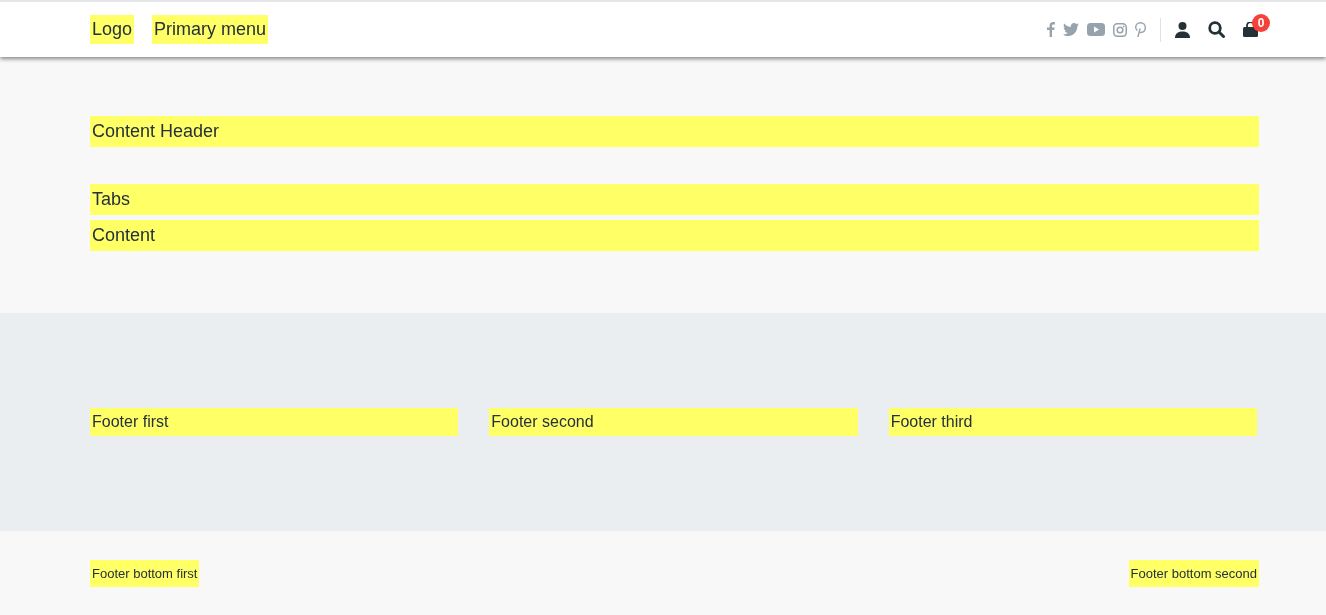 The image size is (1326, 615). Describe the element at coordinates (1120, 29) in the screenshot. I see `camera-icon` at that location.